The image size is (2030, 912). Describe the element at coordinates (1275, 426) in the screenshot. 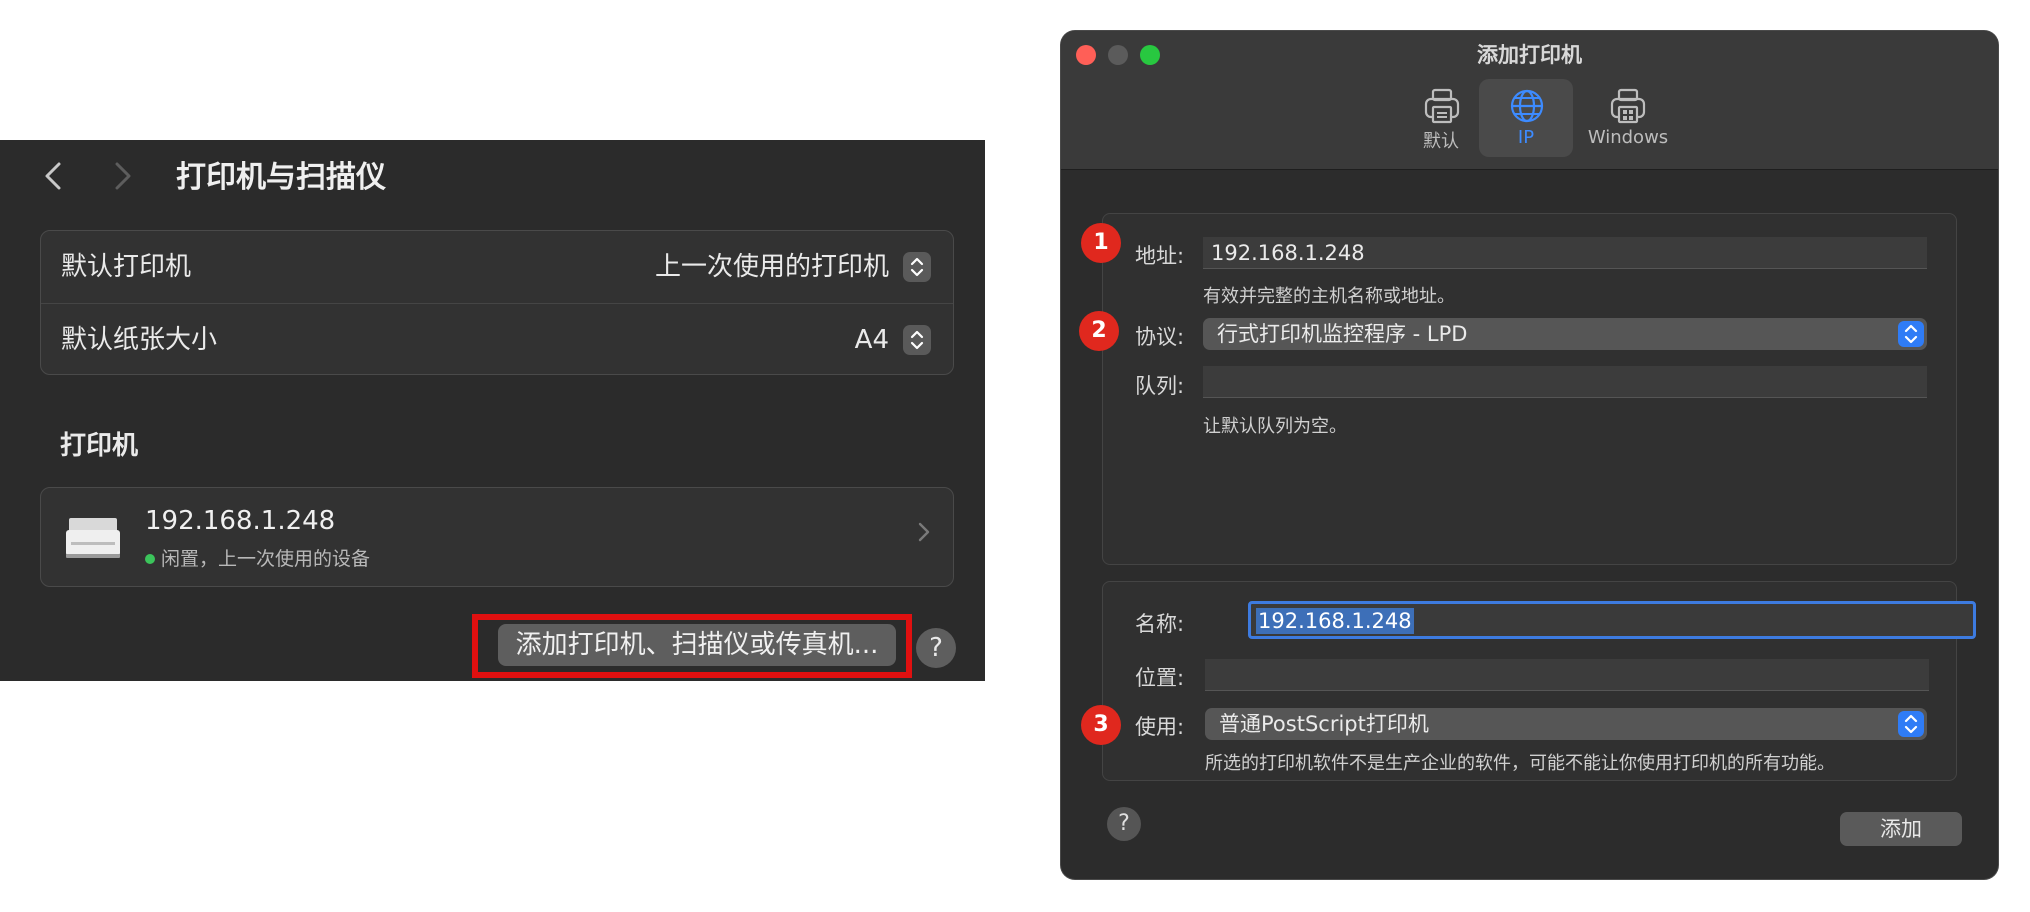

I see `queue-hint: 让默认队列为空。` at that location.